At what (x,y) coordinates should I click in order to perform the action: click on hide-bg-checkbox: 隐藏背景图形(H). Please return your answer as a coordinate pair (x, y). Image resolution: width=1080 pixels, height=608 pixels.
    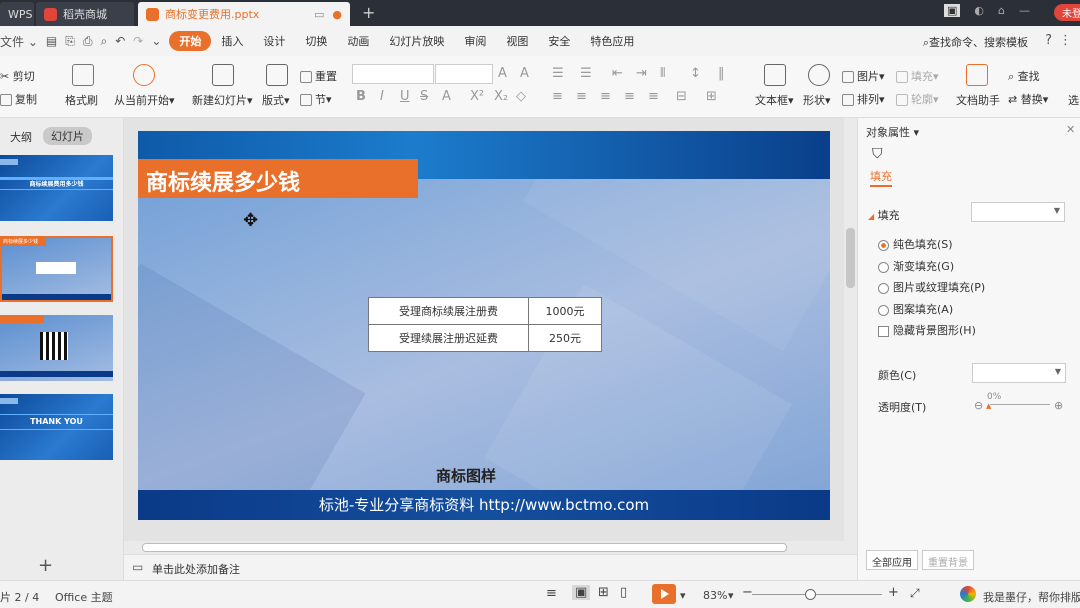
    Looking at the image, I should click on (927, 330).